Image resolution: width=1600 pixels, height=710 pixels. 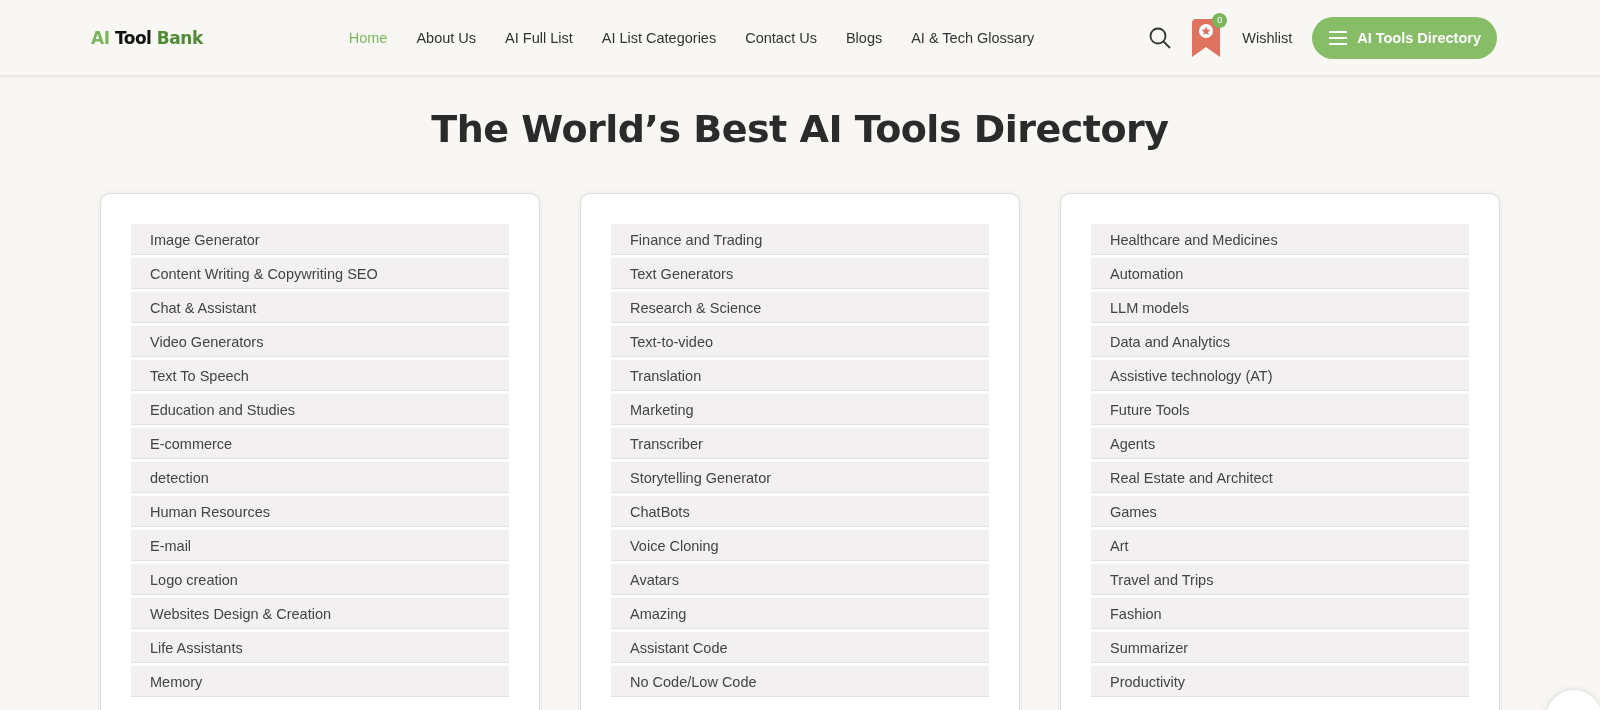 What do you see at coordinates (1280, 477) in the screenshot?
I see `category-link: Real Estate and Architect` at bounding box center [1280, 477].